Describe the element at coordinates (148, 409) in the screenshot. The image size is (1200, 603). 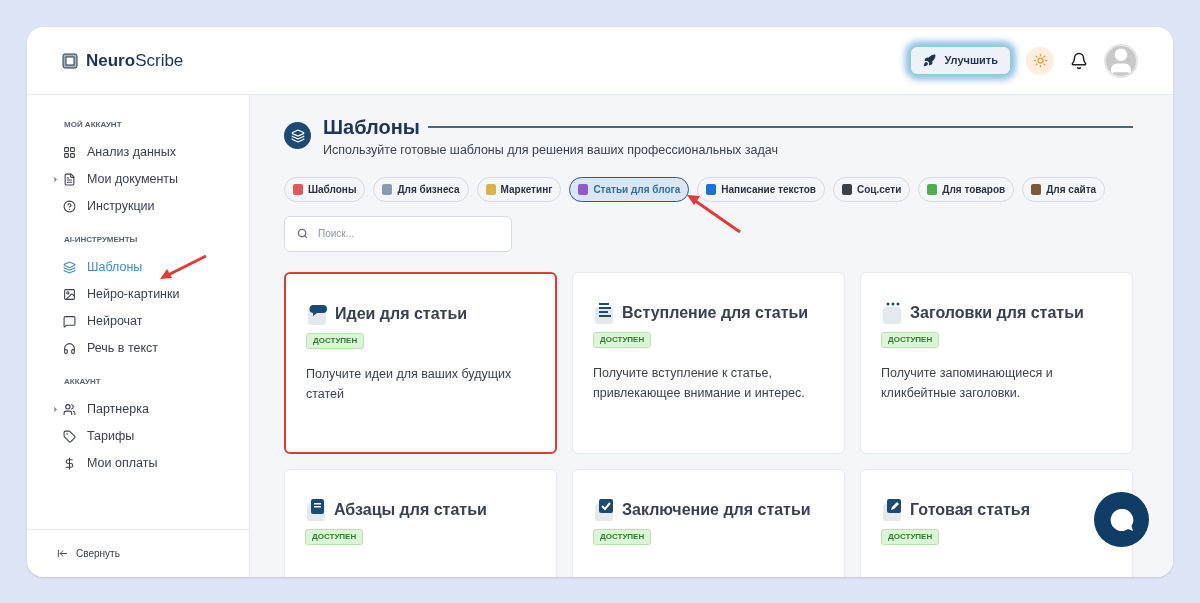
I see `sidebar-item: Партнерка` at that location.